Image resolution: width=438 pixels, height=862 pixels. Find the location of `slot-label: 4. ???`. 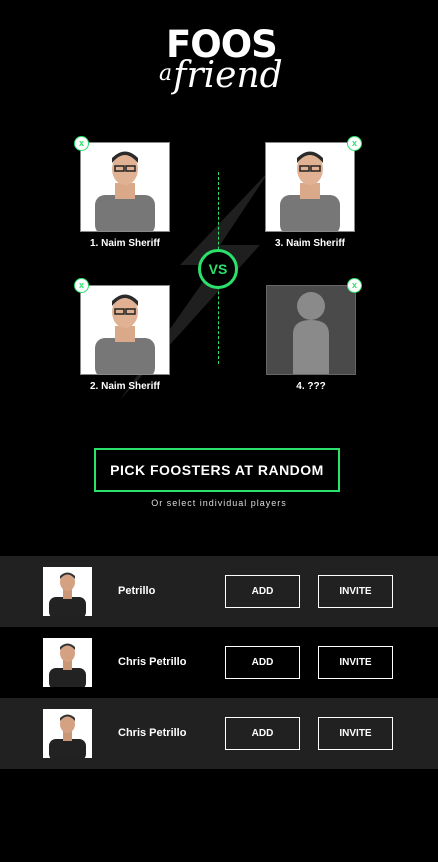

slot-label: 4. ??? is located at coordinates (311, 386).